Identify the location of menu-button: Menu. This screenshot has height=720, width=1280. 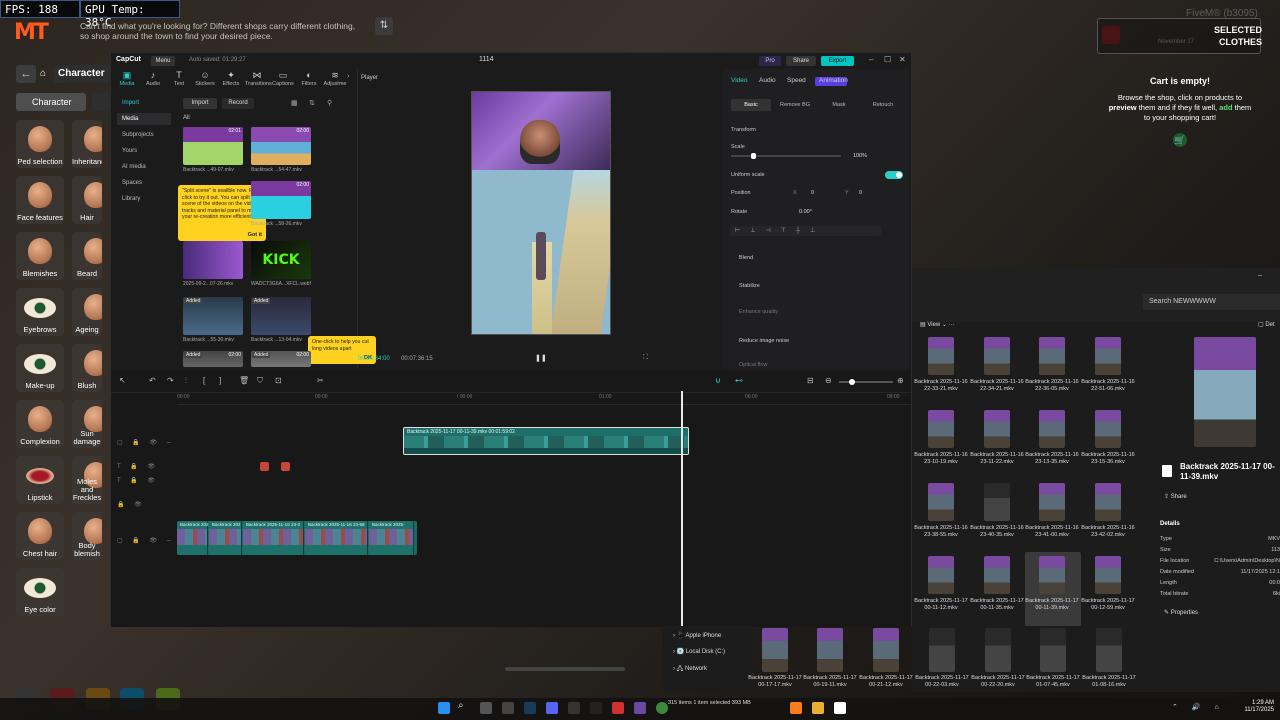
(163, 61).